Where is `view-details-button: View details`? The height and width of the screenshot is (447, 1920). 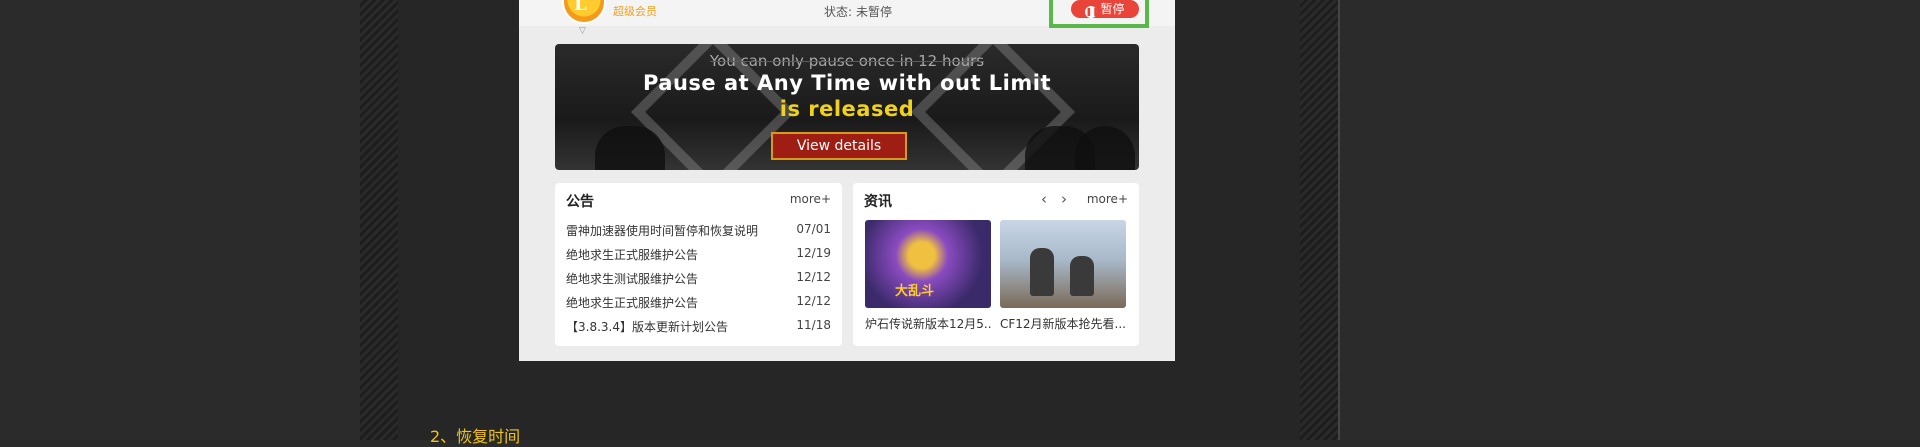
view-details-button: View details is located at coordinates (839, 146).